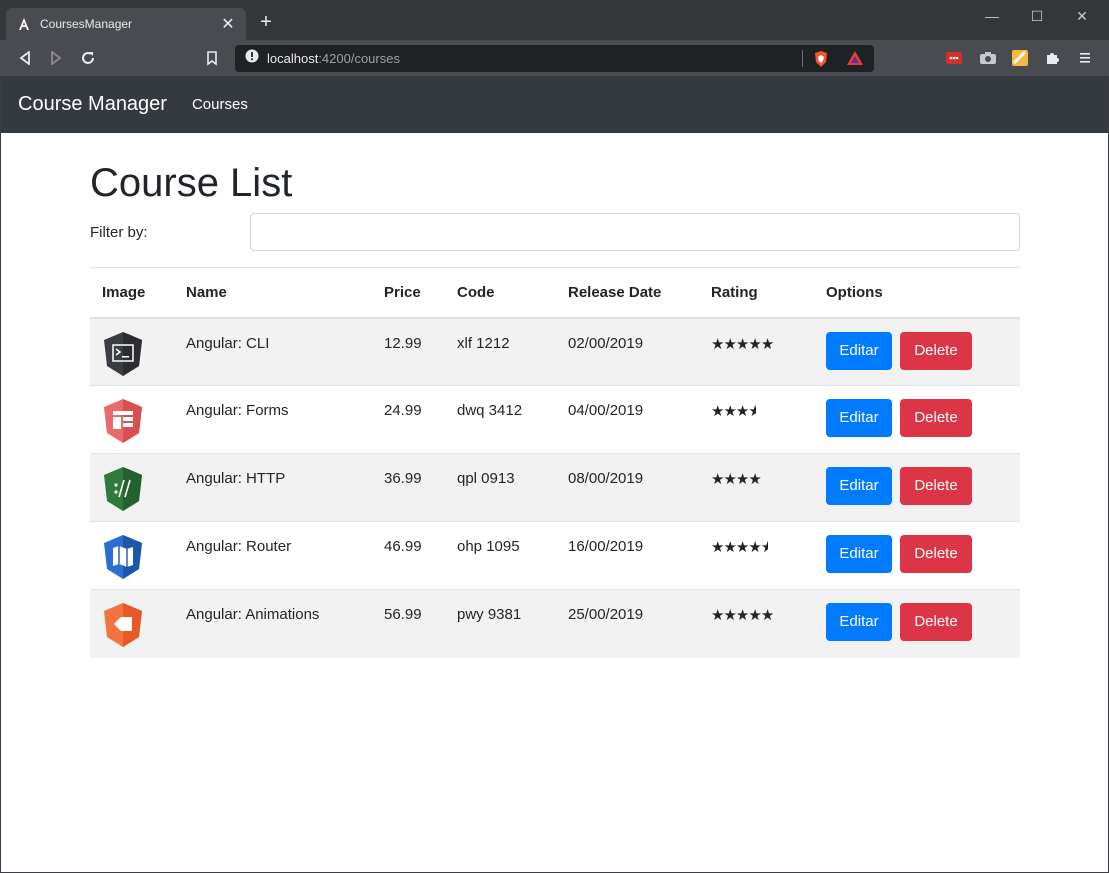 This screenshot has height=873, width=1109. Describe the element at coordinates (212, 58) in the screenshot. I see `bookmark-icon` at that location.